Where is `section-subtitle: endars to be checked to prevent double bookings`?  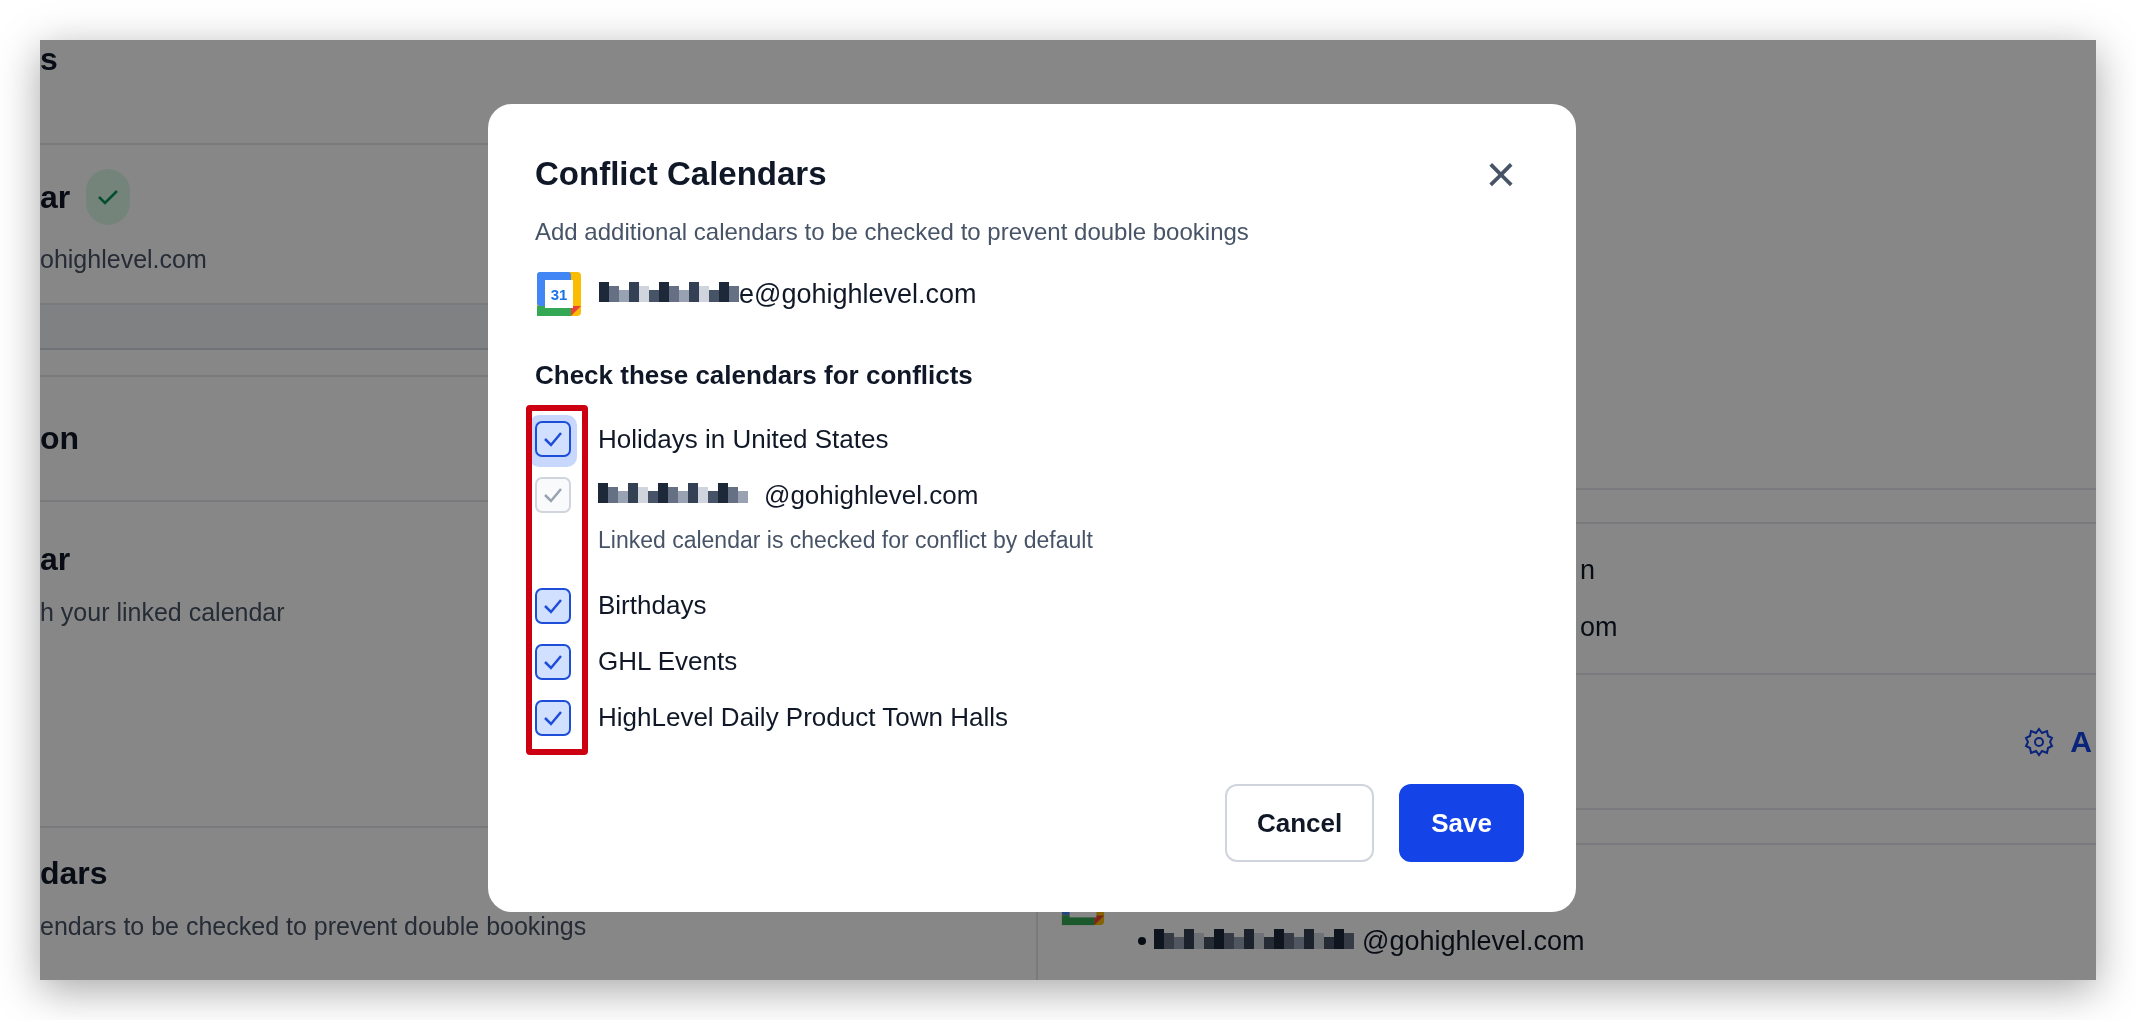
section-subtitle: endars to be checked to prevent double bookings is located at coordinates (313, 927).